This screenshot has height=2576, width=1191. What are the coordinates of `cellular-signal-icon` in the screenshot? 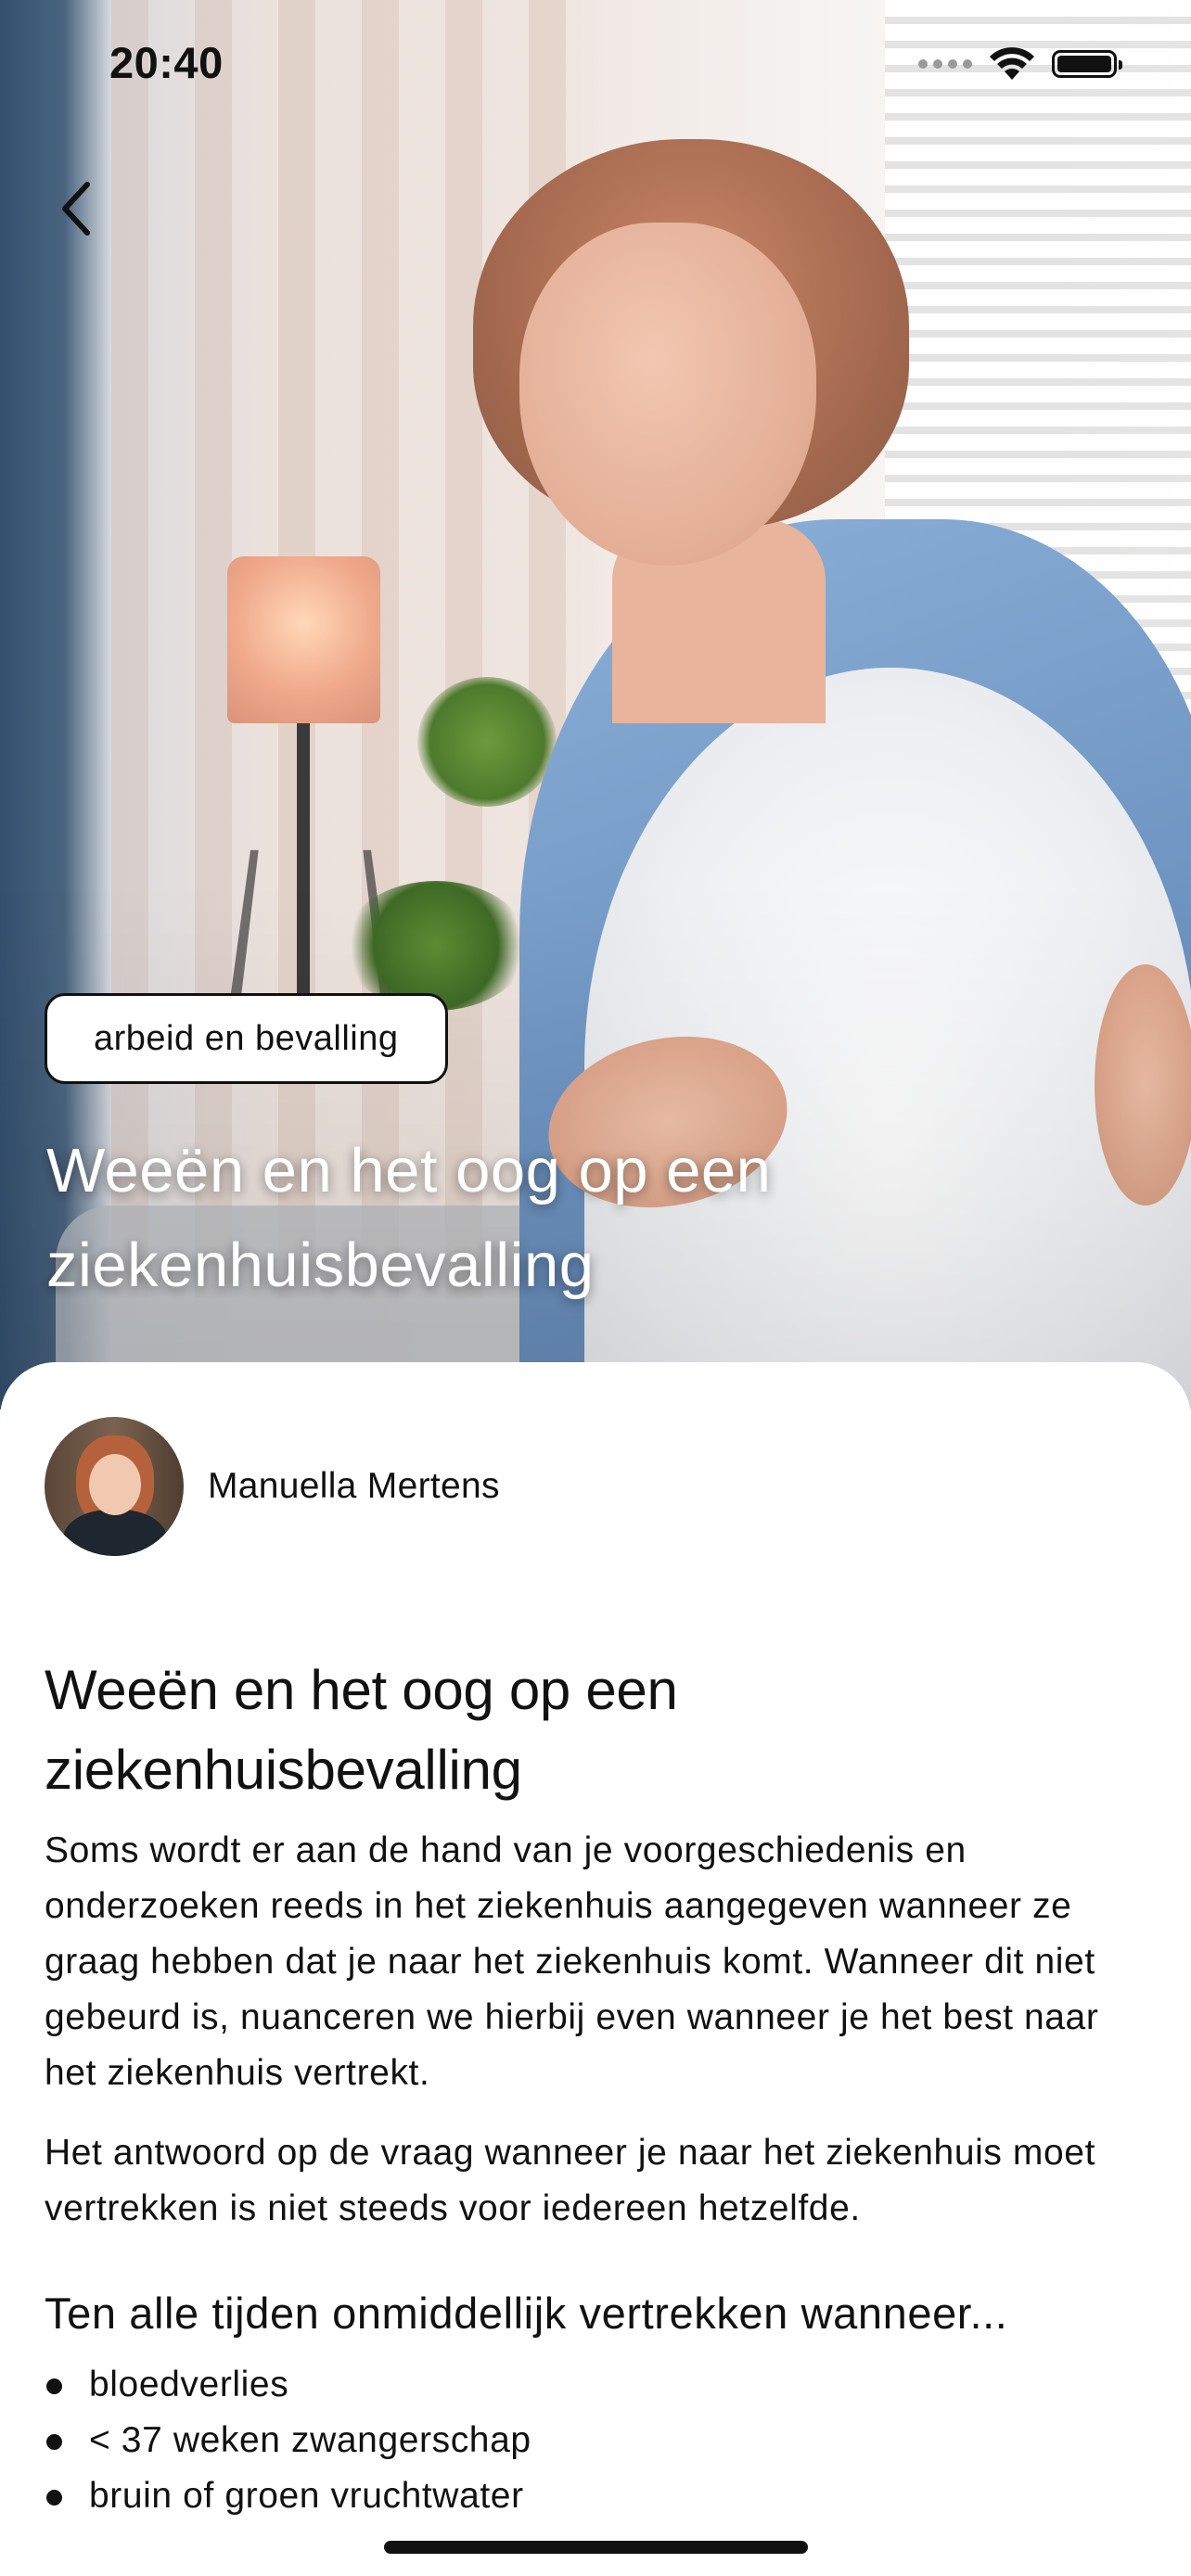 It's located at (945, 64).